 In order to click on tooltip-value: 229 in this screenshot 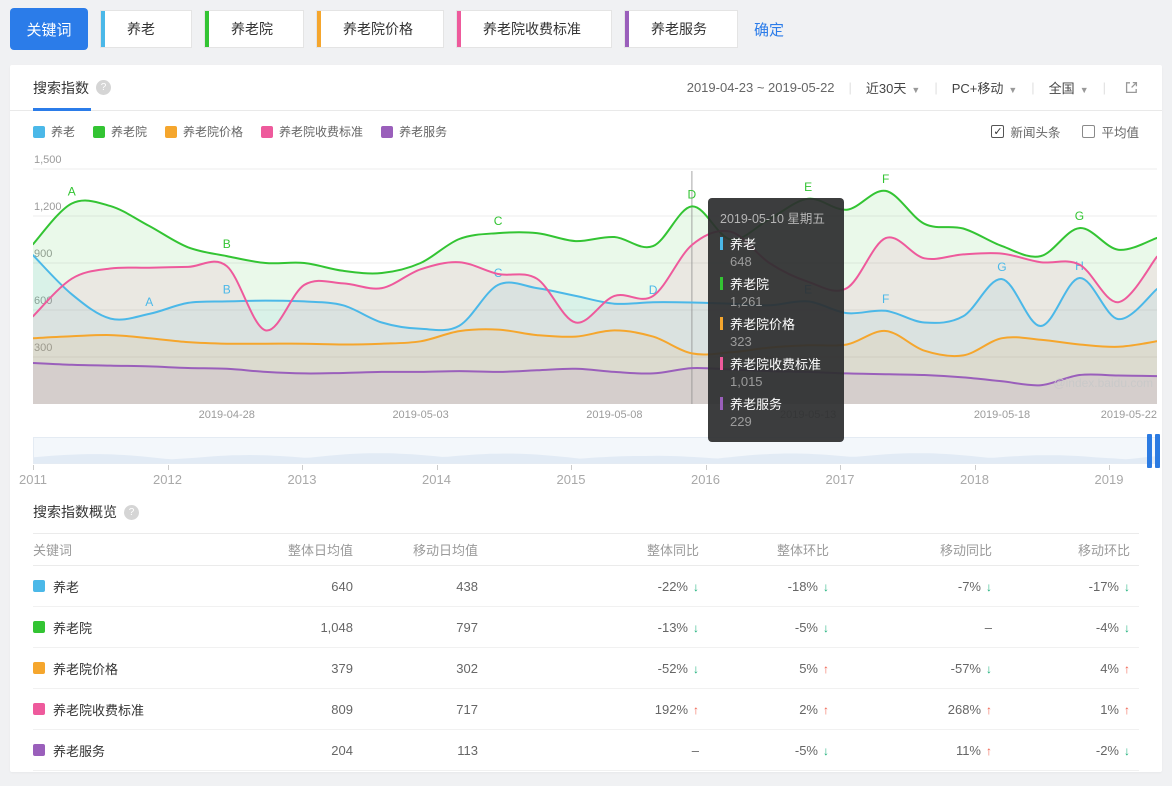, I will do `click(741, 421)`.